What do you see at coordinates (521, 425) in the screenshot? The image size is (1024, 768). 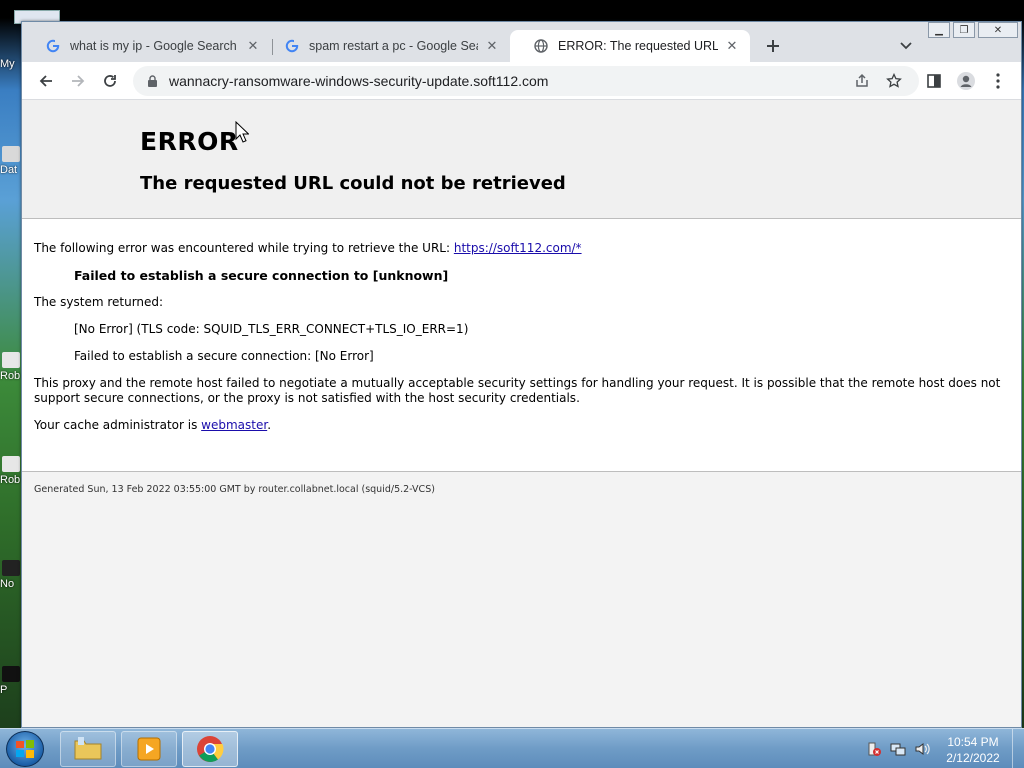 I see `cache-admin: Your cache administrator is webmaster.` at bounding box center [521, 425].